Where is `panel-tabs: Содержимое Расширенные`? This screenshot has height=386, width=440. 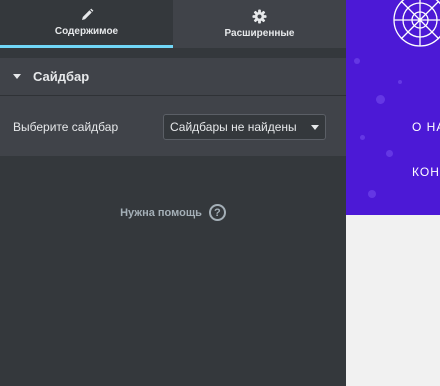
panel-tabs: Содержимое Расширенные is located at coordinates (173, 24).